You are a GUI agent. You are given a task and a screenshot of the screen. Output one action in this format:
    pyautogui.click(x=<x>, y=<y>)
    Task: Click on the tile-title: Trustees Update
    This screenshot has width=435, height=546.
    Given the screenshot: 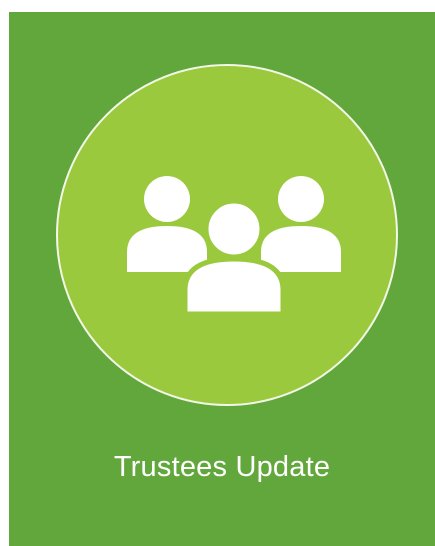 What is the action you would take?
    pyautogui.click(x=222, y=467)
    